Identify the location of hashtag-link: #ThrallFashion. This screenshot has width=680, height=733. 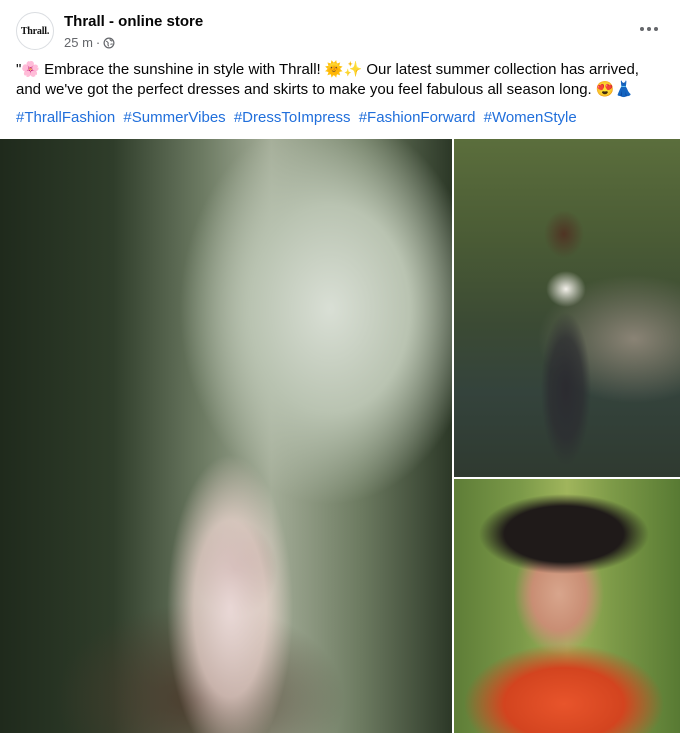
(65, 117).